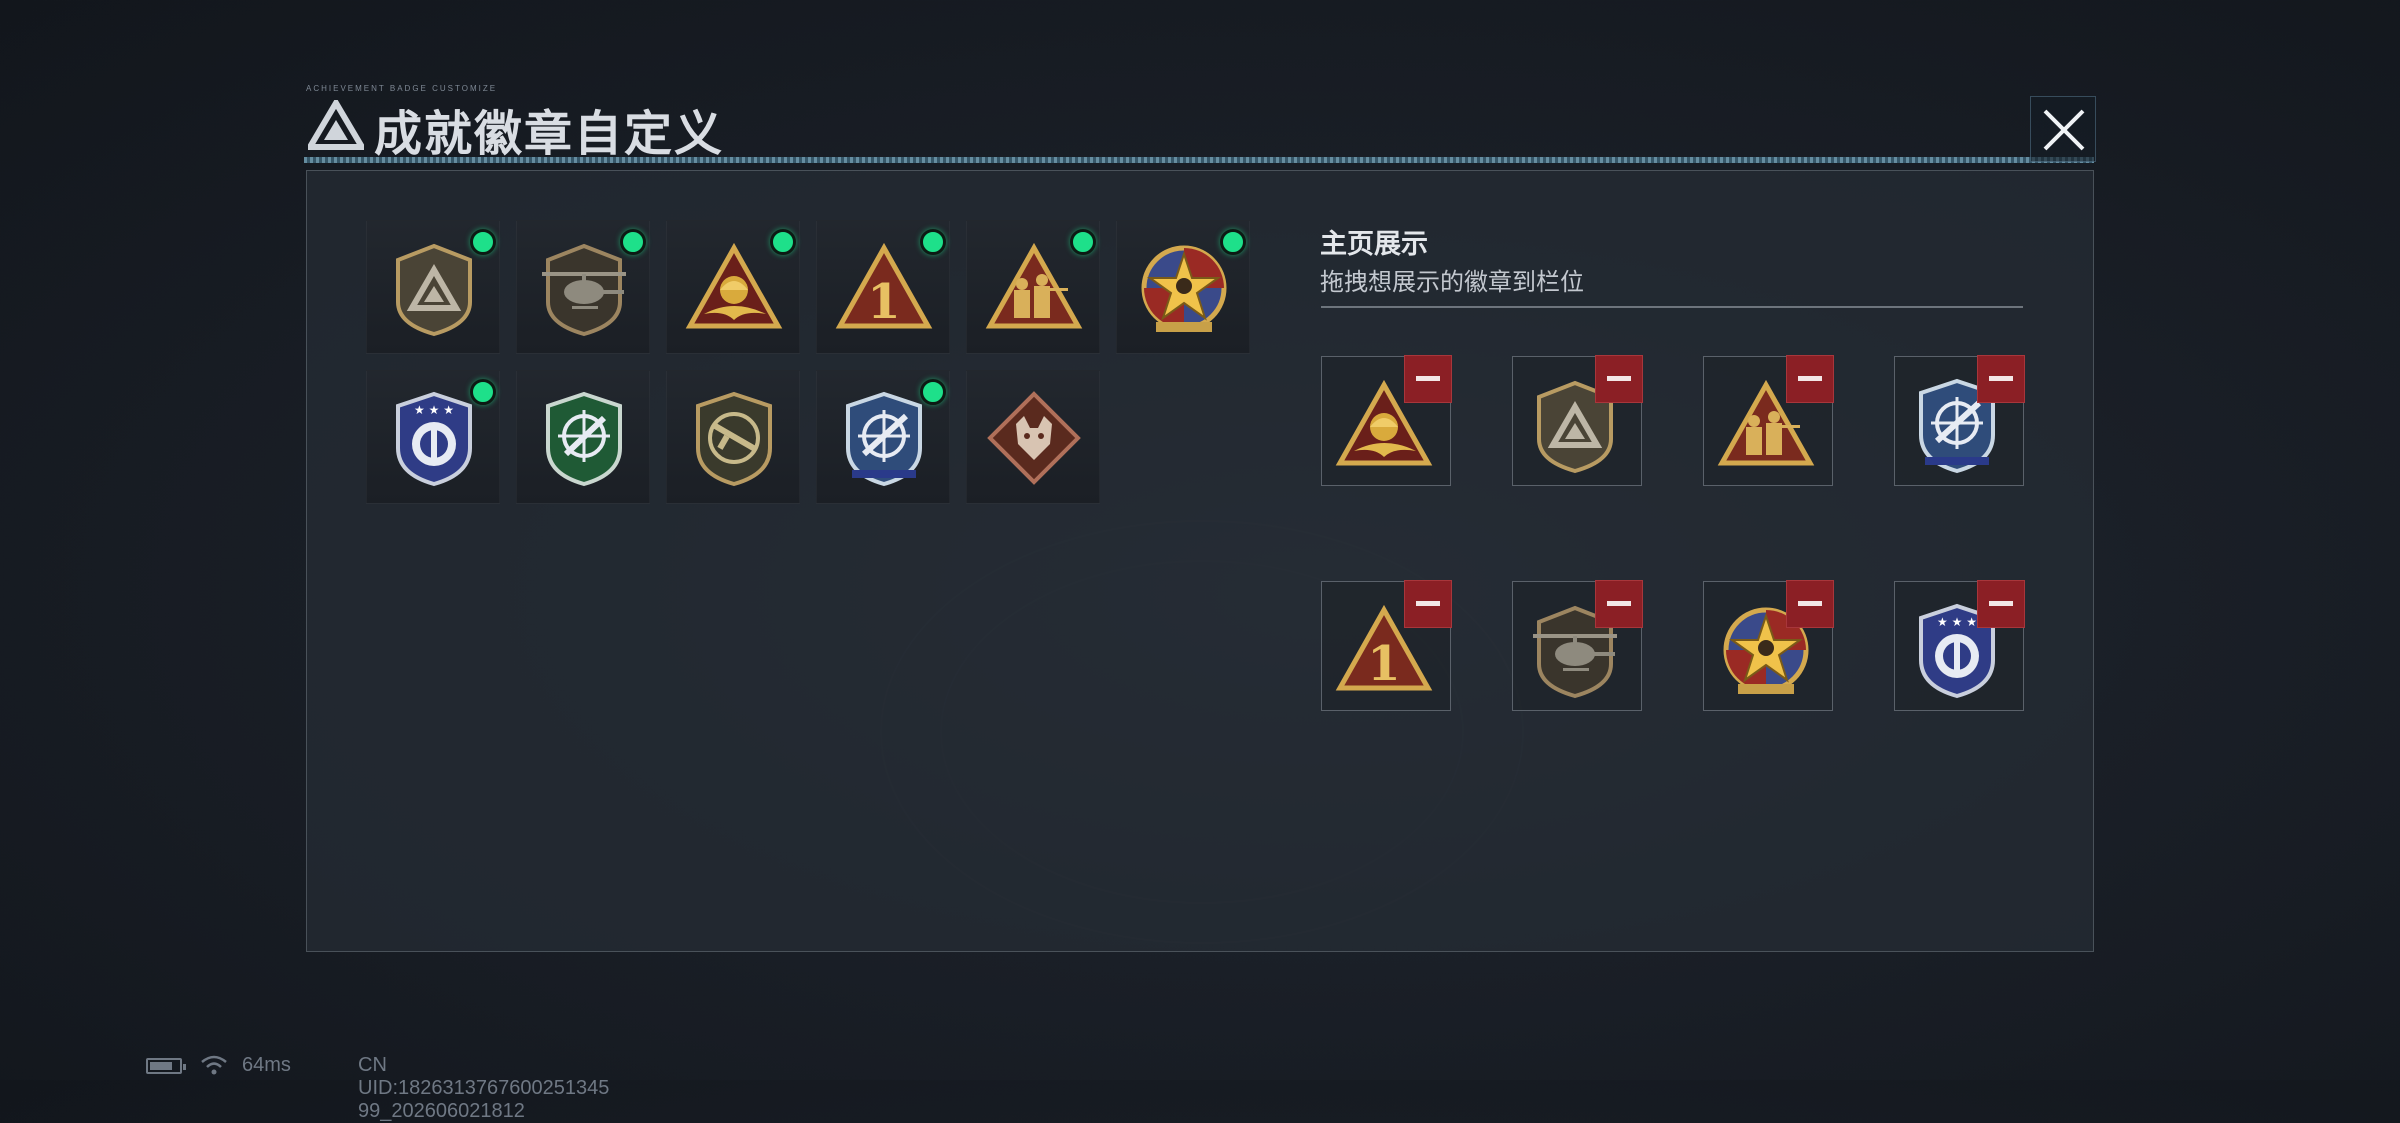 This screenshot has height=1123, width=2400. Describe the element at coordinates (214, 1065) in the screenshot. I see `wifi-icon` at that location.